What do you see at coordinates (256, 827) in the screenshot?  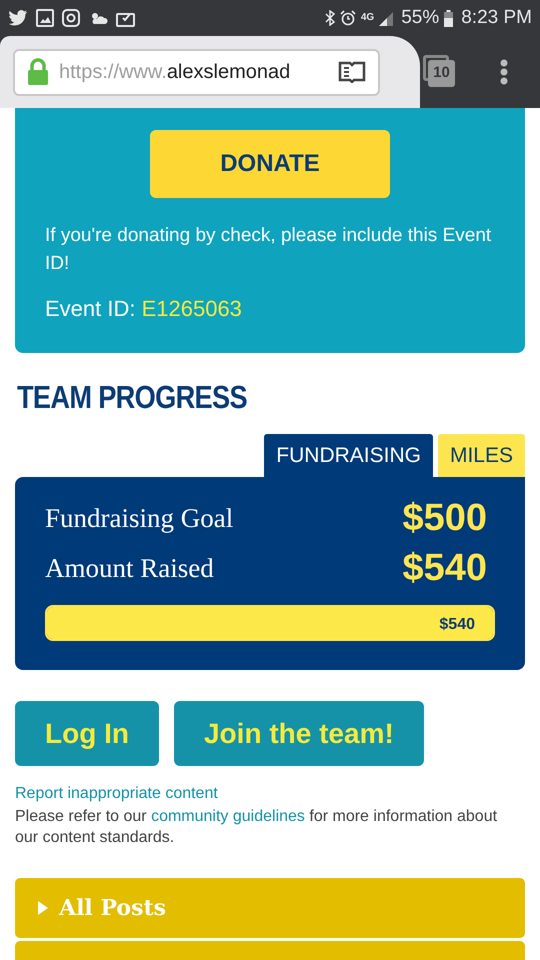 I see `guidelines-text: Please refer to our community guidelines for more information about our content standards.` at bounding box center [256, 827].